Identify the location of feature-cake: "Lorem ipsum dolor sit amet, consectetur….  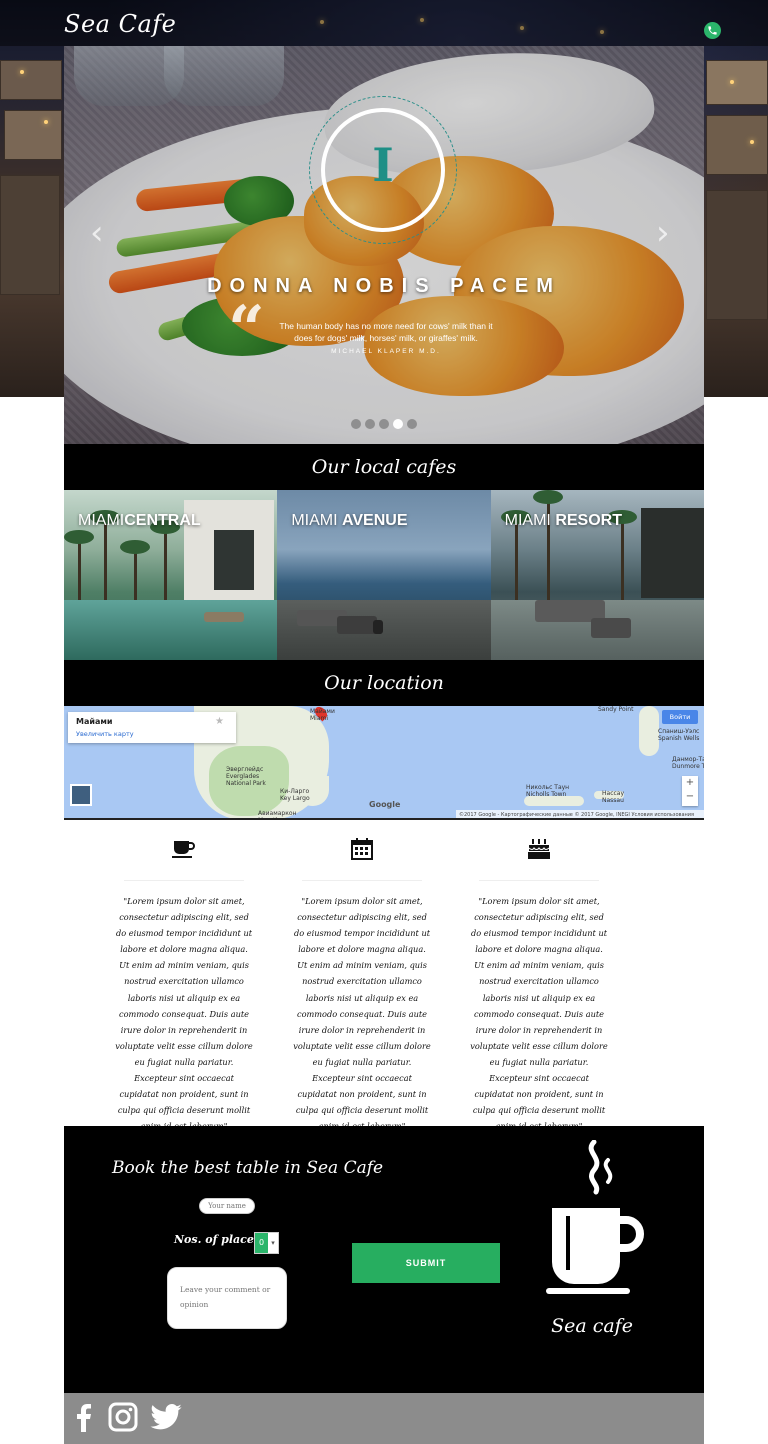
(539, 984).